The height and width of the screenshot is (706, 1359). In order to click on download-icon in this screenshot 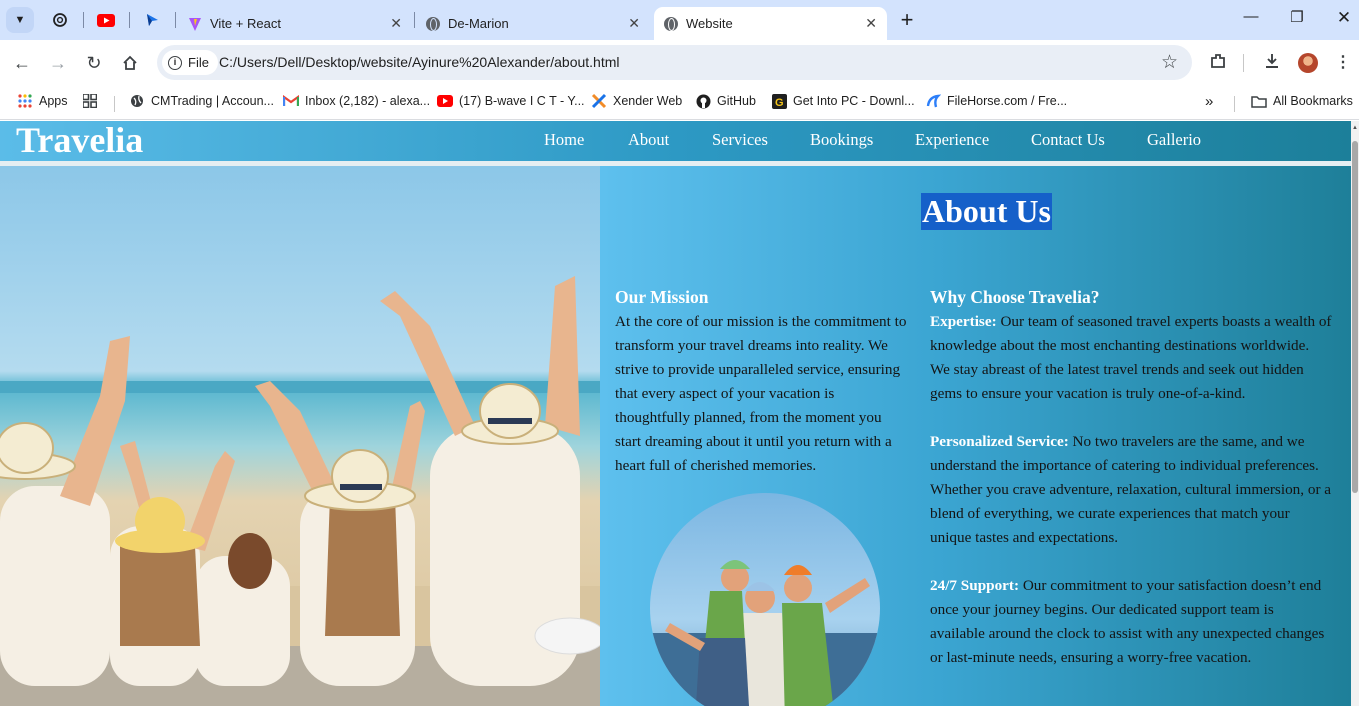, I will do `click(1272, 61)`.